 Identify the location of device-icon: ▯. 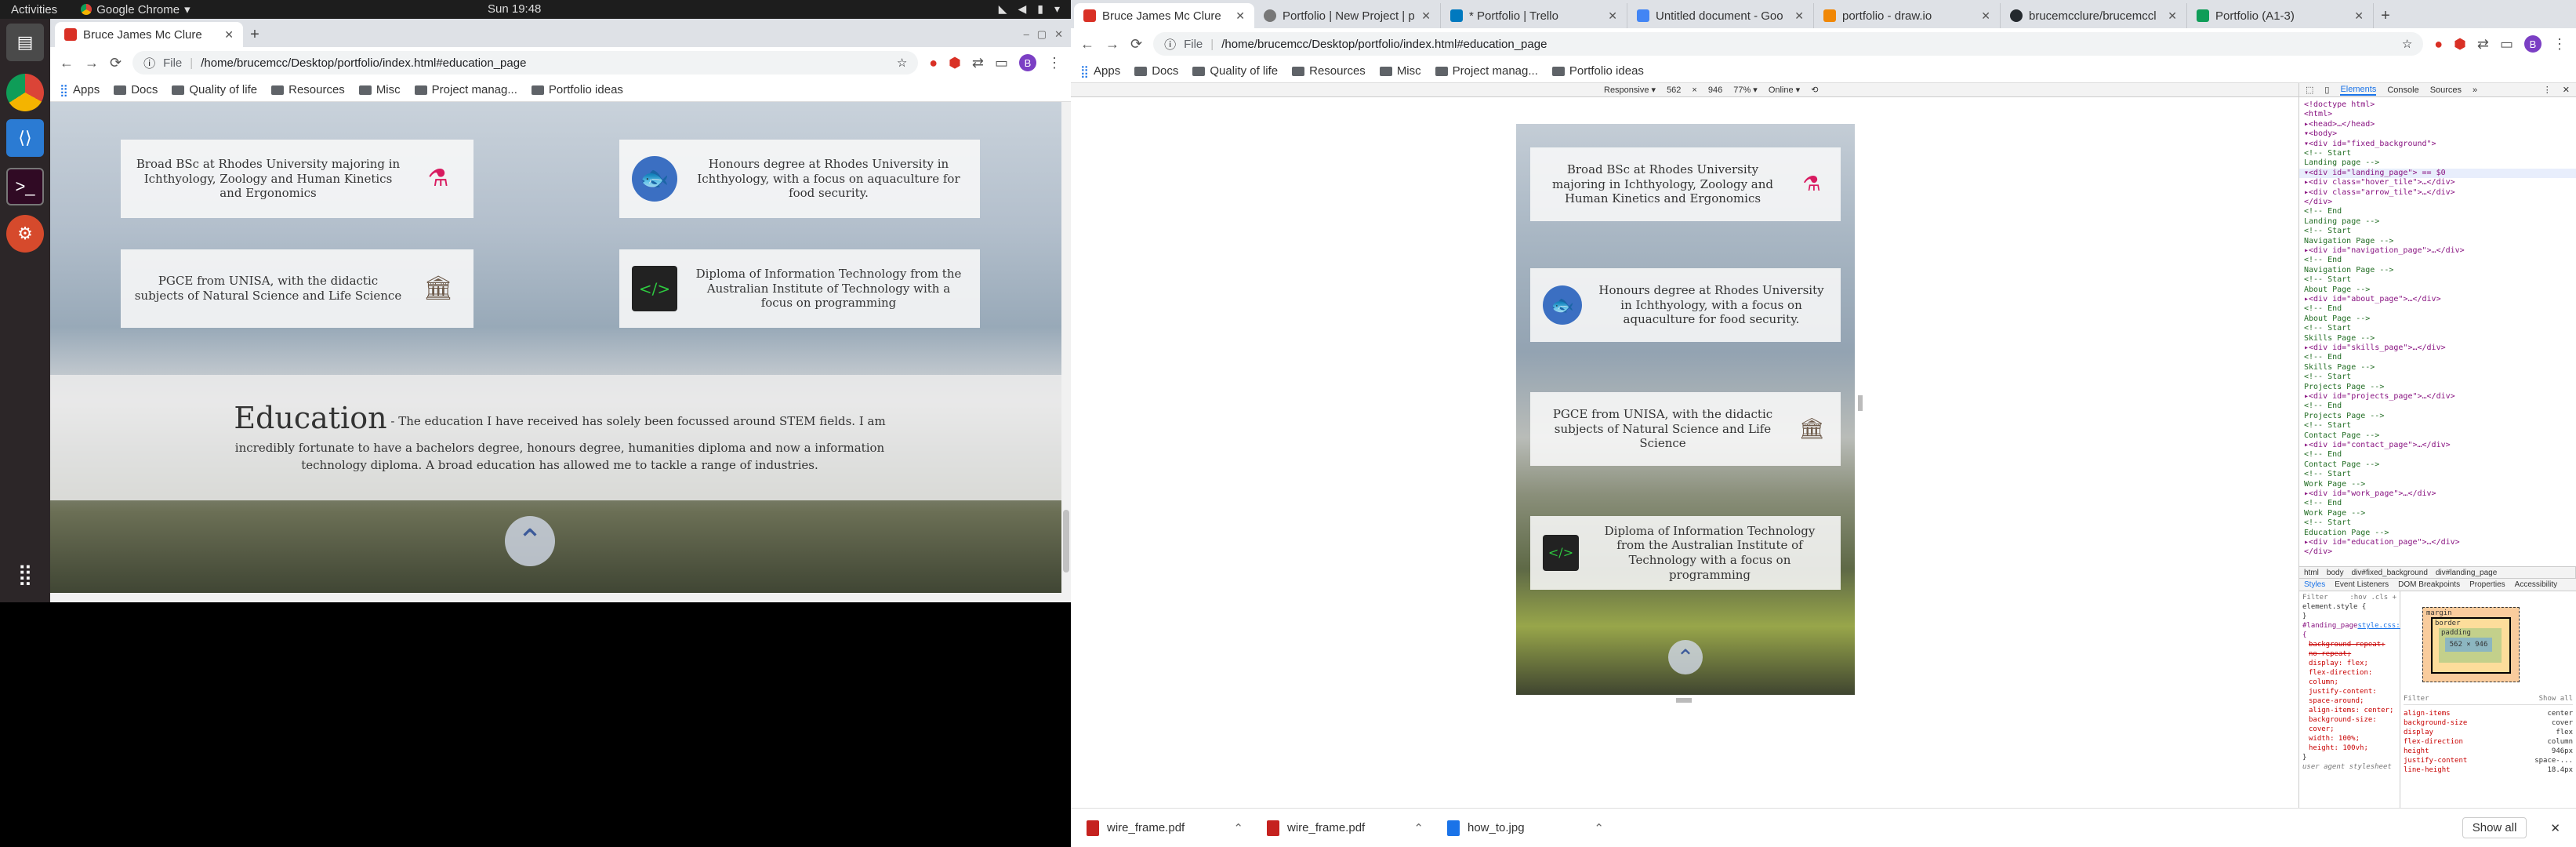
(2327, 90).